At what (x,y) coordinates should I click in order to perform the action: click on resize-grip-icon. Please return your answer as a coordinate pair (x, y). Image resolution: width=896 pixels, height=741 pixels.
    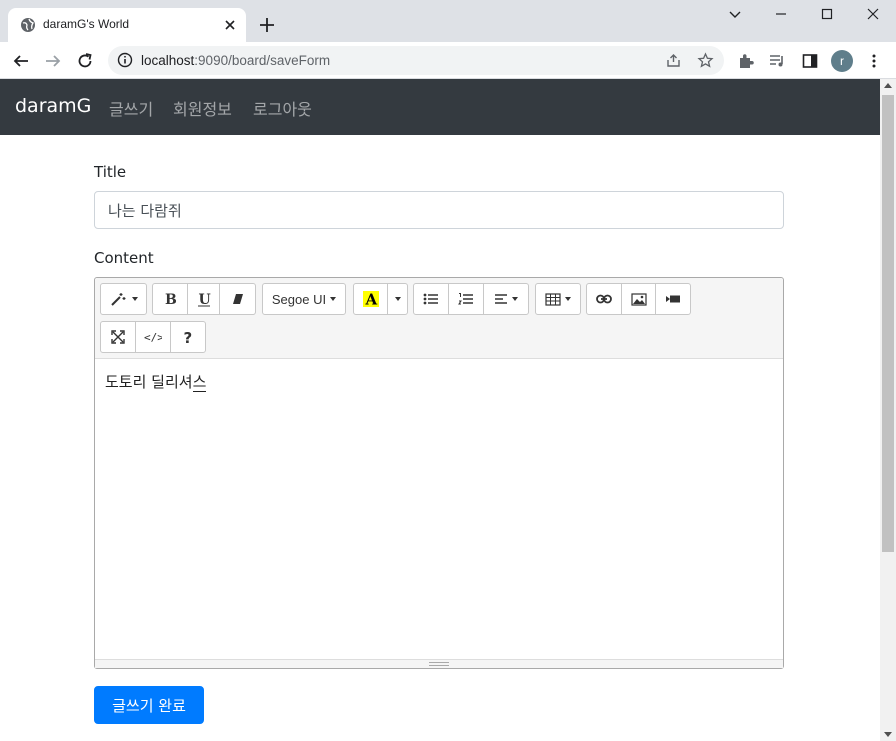
    Looking at the image, I should click on (439, 664).